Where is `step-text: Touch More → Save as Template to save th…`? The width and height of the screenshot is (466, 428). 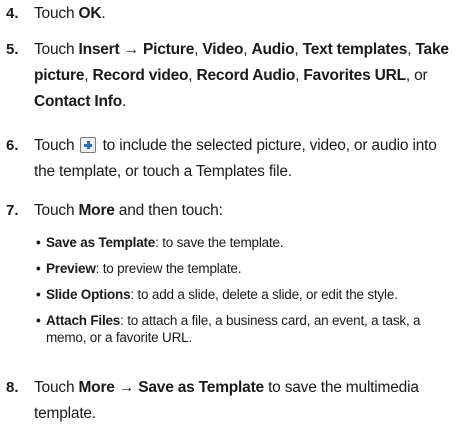 step-text: Touch More → Save as Template to save th… is located at coordinates (244, 401).